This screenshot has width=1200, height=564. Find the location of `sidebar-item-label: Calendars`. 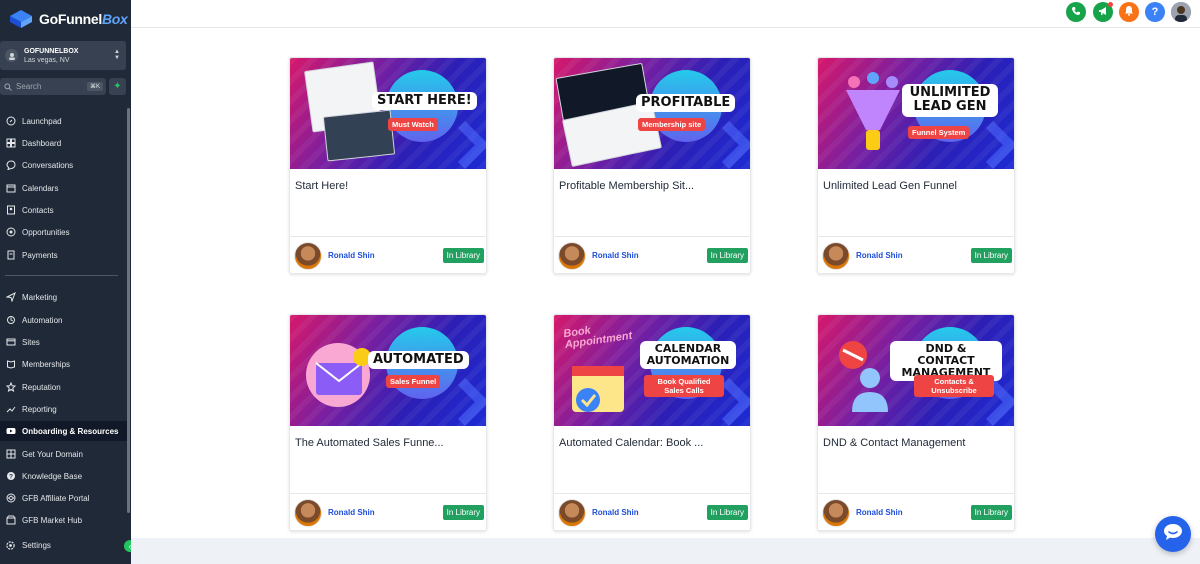

sidebar-item-label: Calendars is located at coordinates (40, 188).